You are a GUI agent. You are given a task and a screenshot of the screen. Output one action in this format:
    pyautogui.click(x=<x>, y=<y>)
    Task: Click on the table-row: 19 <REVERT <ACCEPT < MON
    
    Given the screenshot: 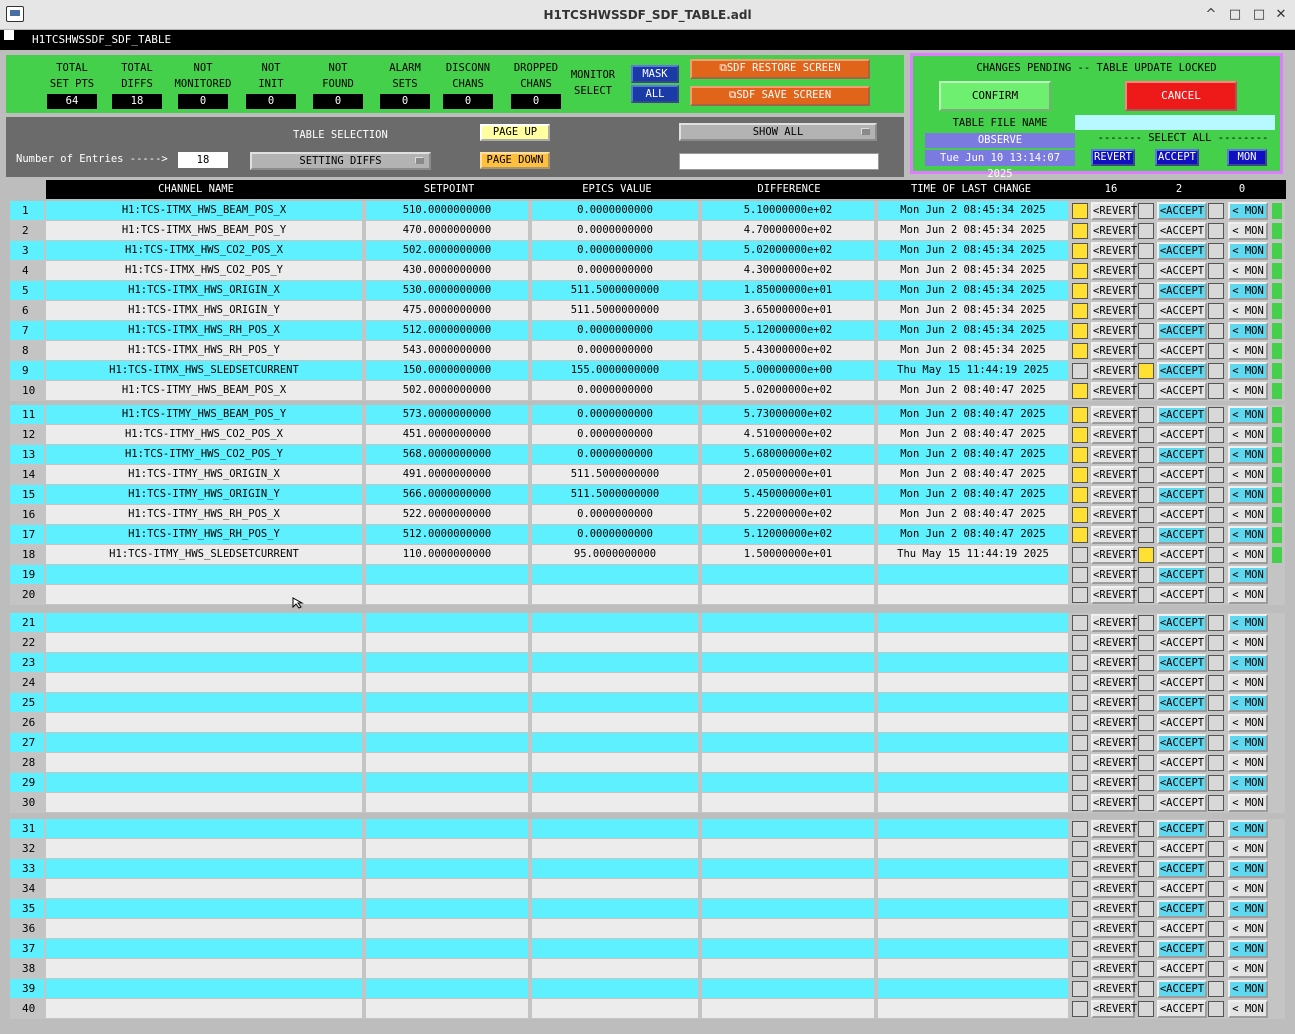 What is the action you would take?
    pyautogui.click(x=647, y=575)
    